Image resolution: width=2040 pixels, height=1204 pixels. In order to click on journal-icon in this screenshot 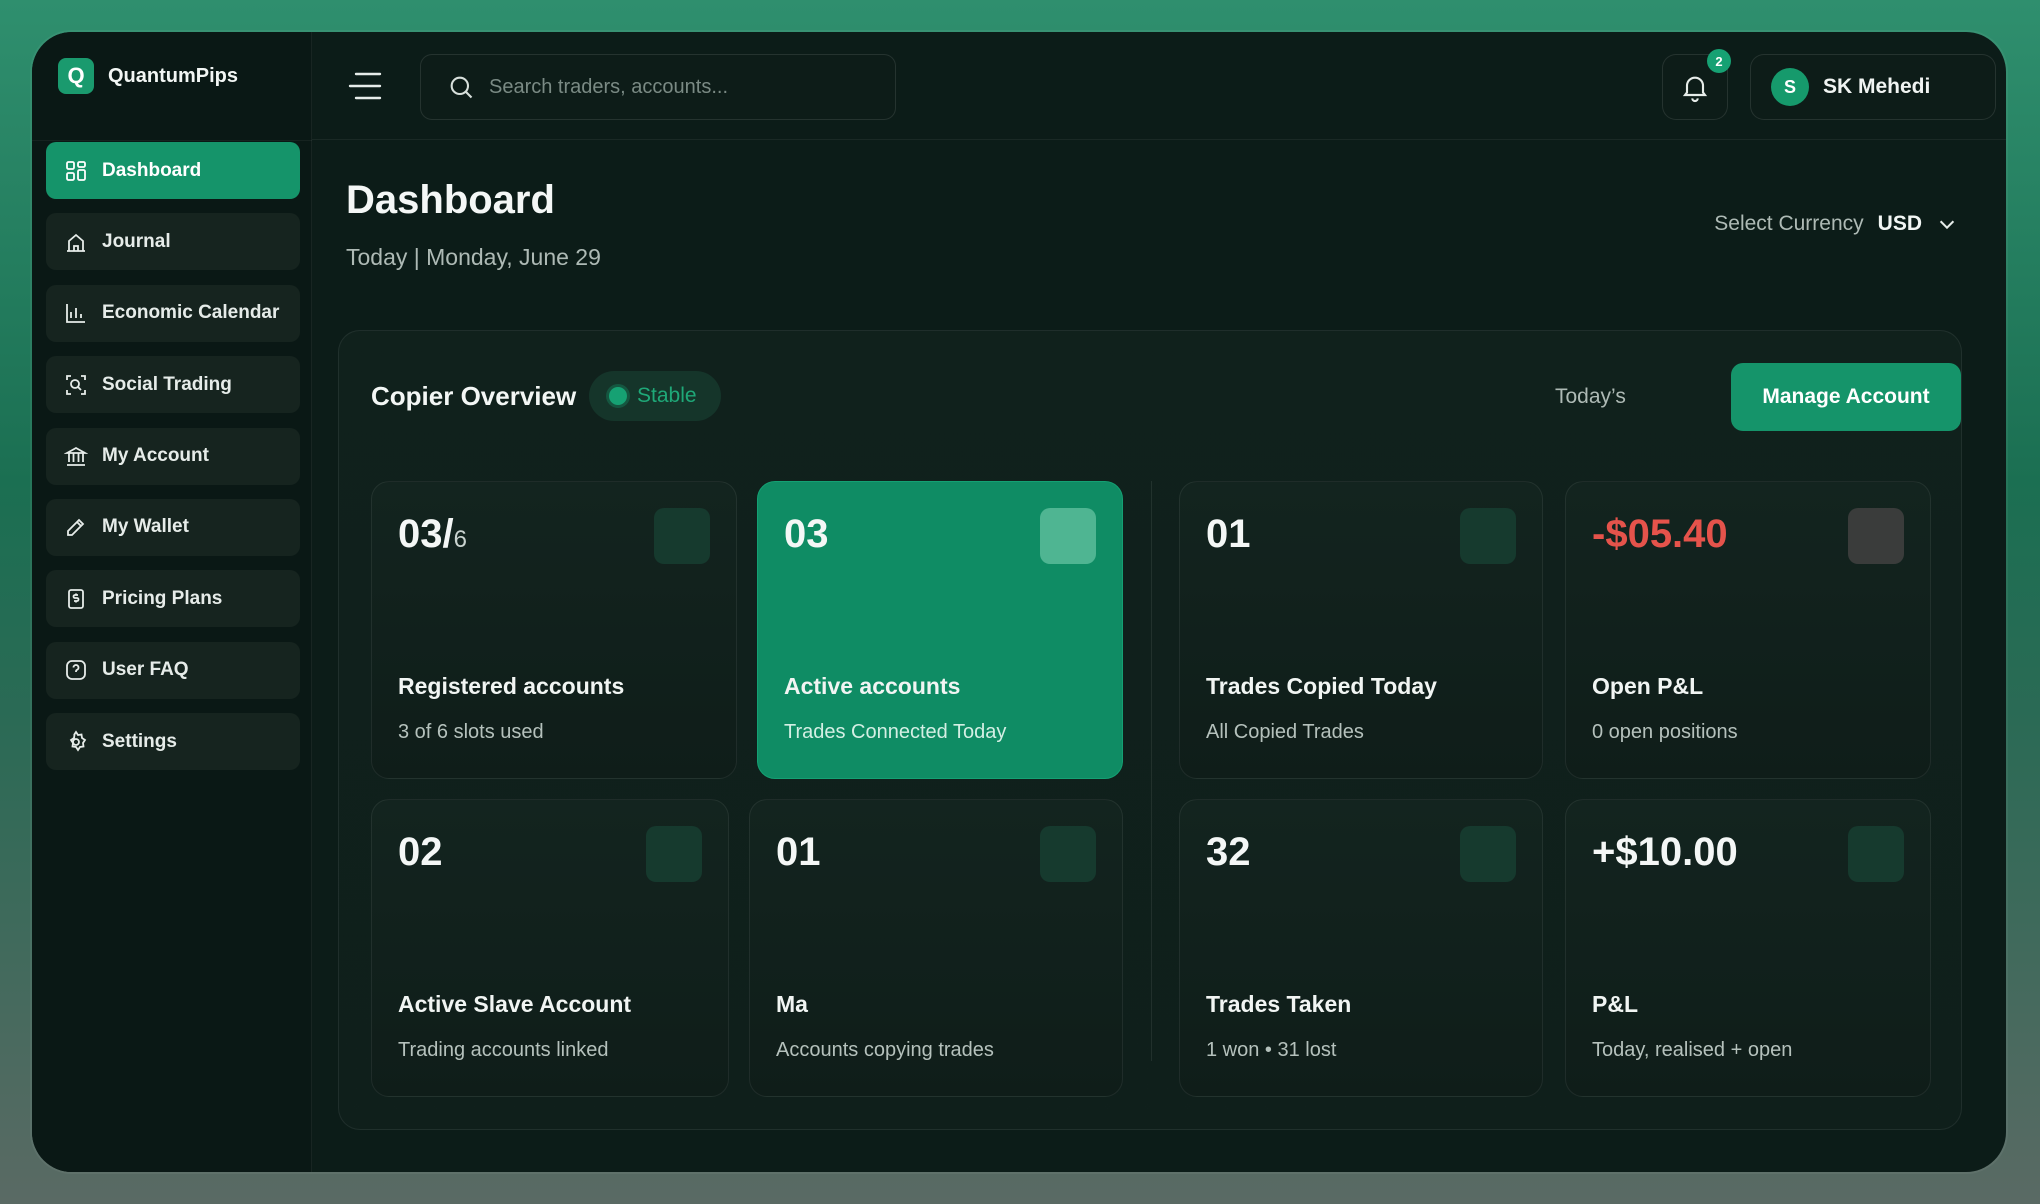, I will do `click(76, 242)`.